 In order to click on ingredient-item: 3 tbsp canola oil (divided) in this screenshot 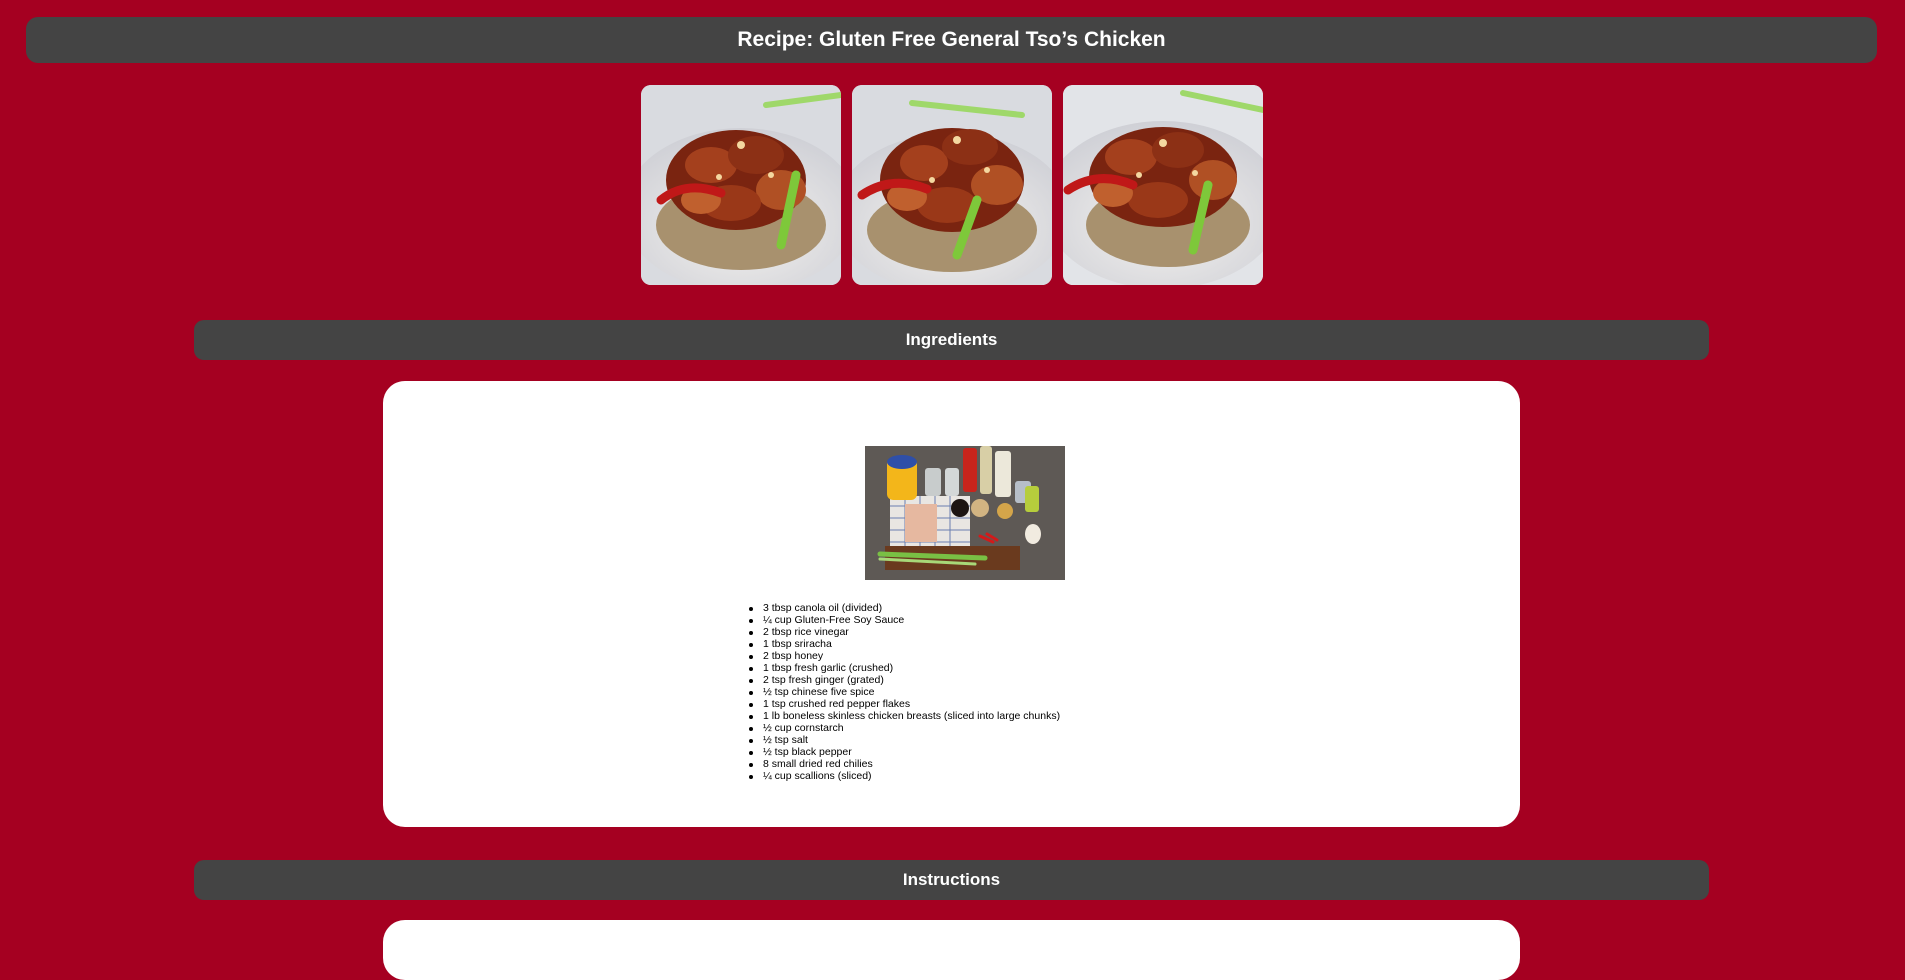, I will do `click(901, 608)`.